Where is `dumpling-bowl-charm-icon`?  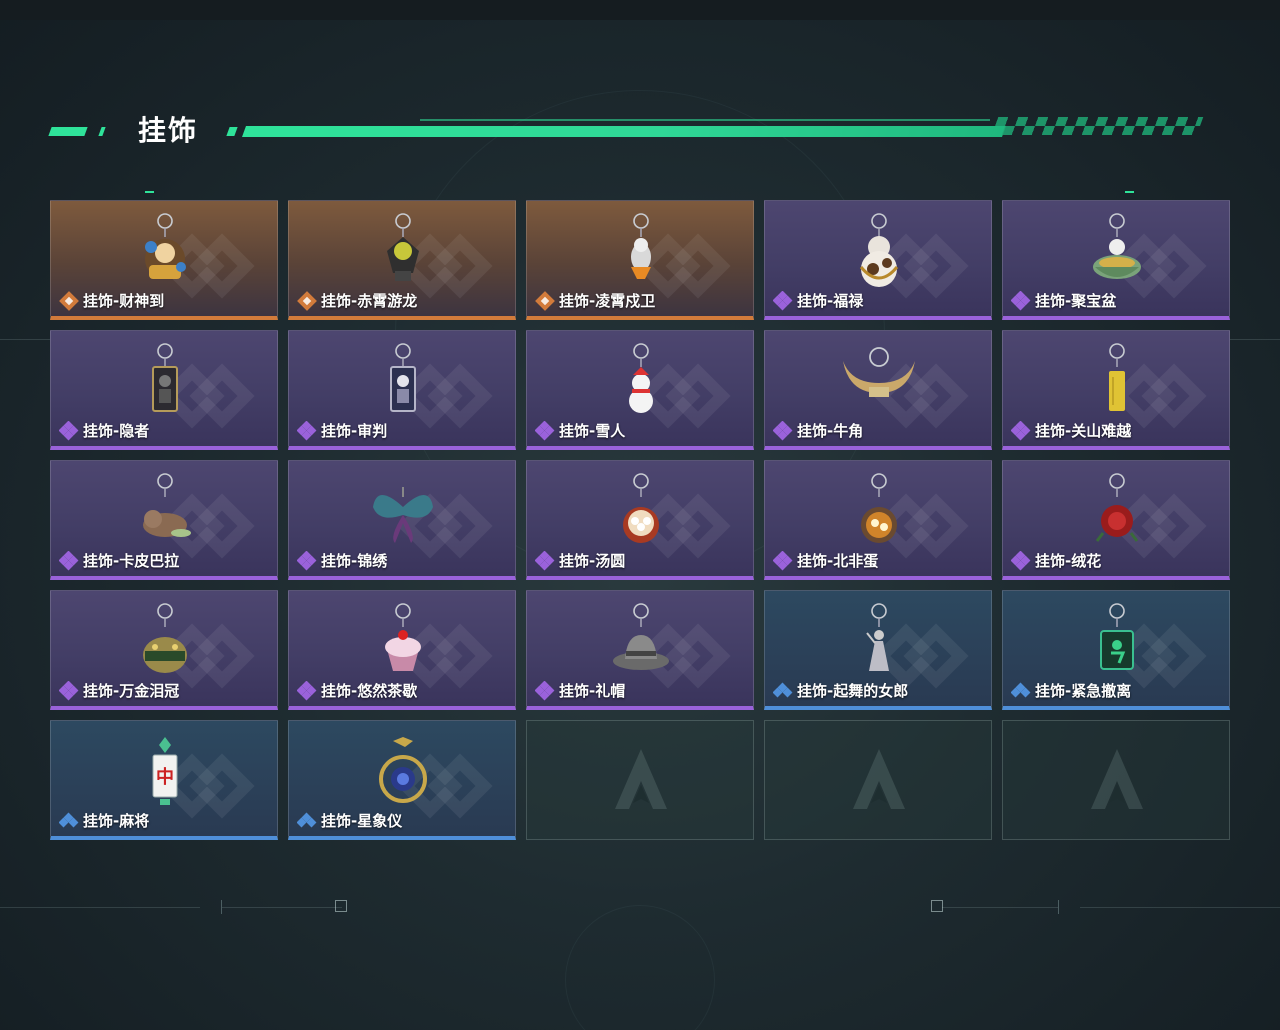
dumpling-bowl-charm-icon is located at coordinates (641, 509).